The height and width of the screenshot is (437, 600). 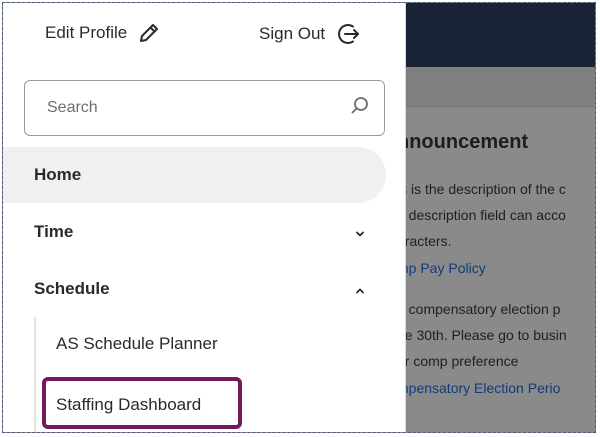 I want to click on nav-item-time: Time, so click(x=194, y=232).